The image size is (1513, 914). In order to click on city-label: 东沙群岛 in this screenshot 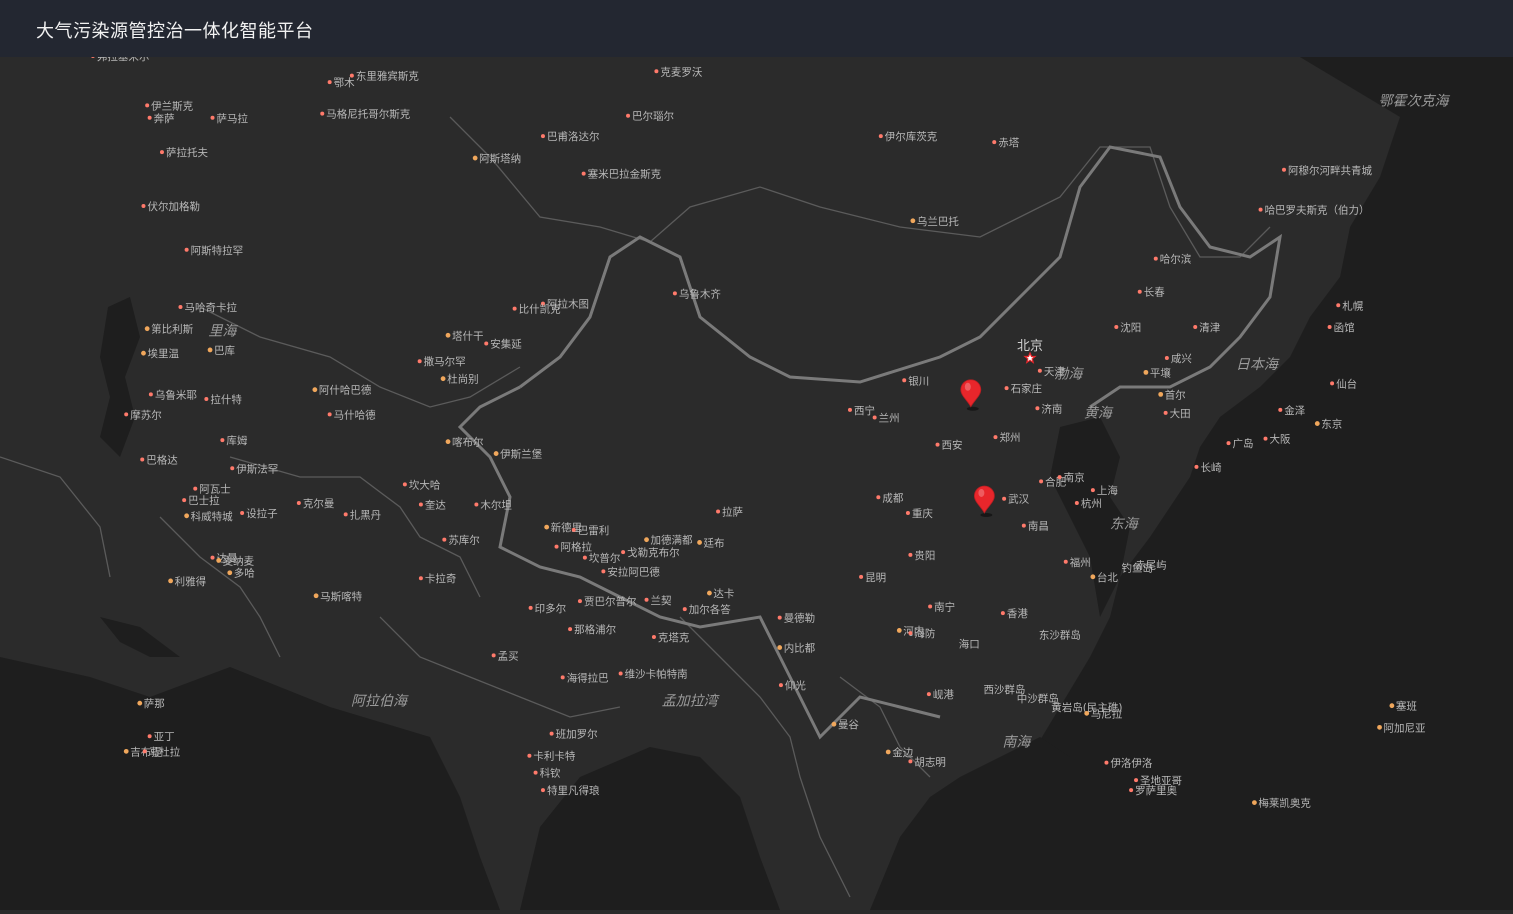, I will do `click(1060, 634)`.